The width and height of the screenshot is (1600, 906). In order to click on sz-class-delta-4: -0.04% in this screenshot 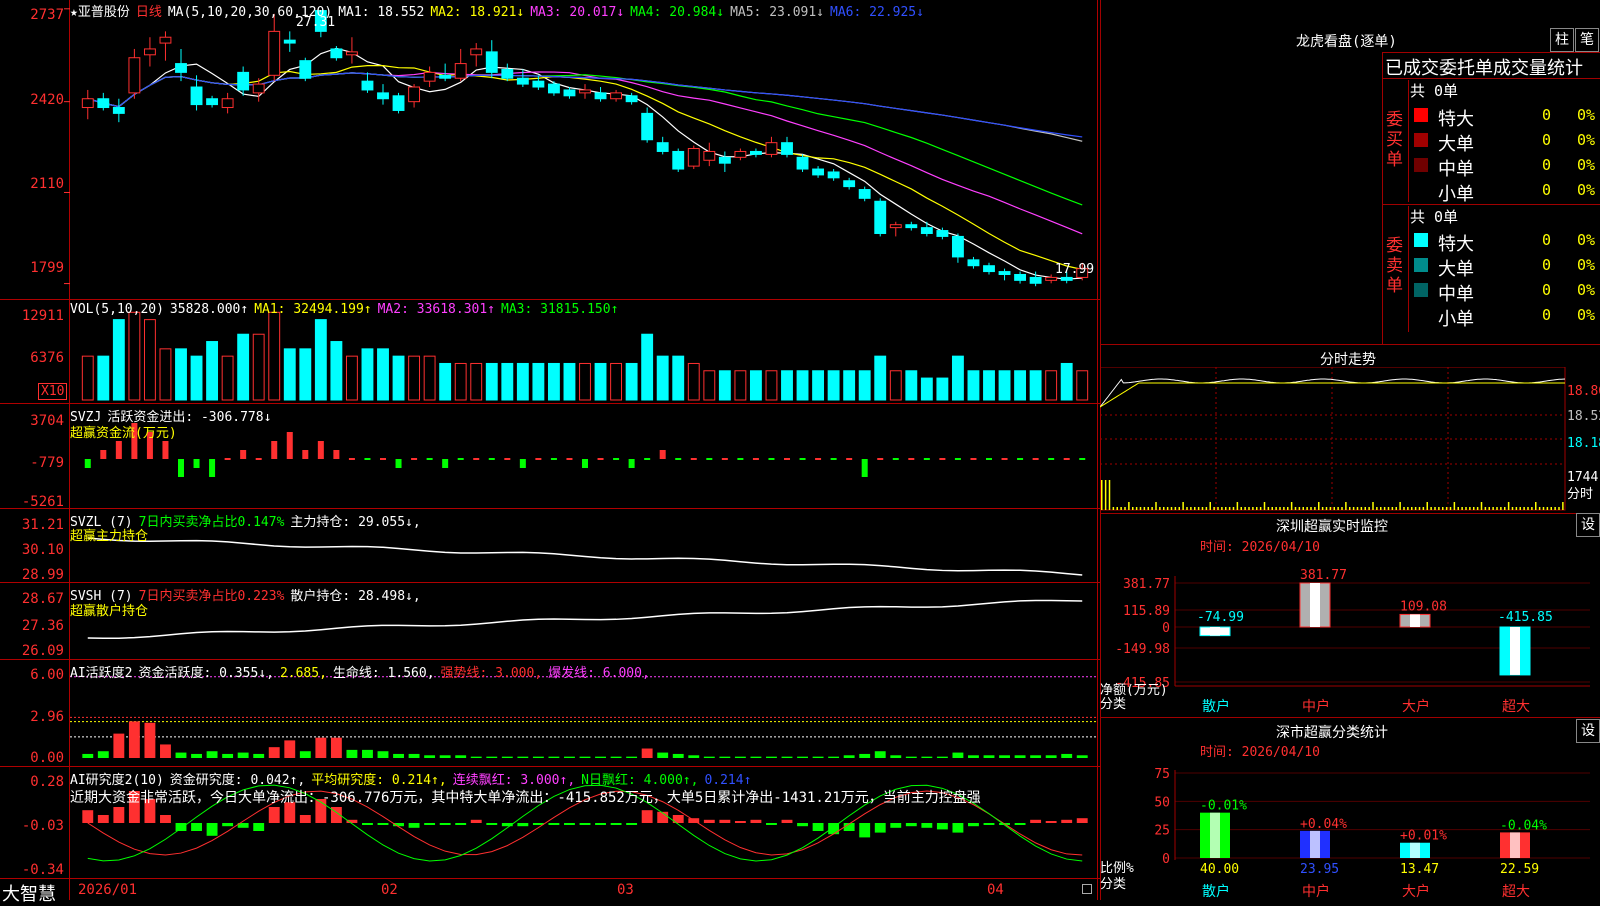, I will do `click(1523, 825)`.